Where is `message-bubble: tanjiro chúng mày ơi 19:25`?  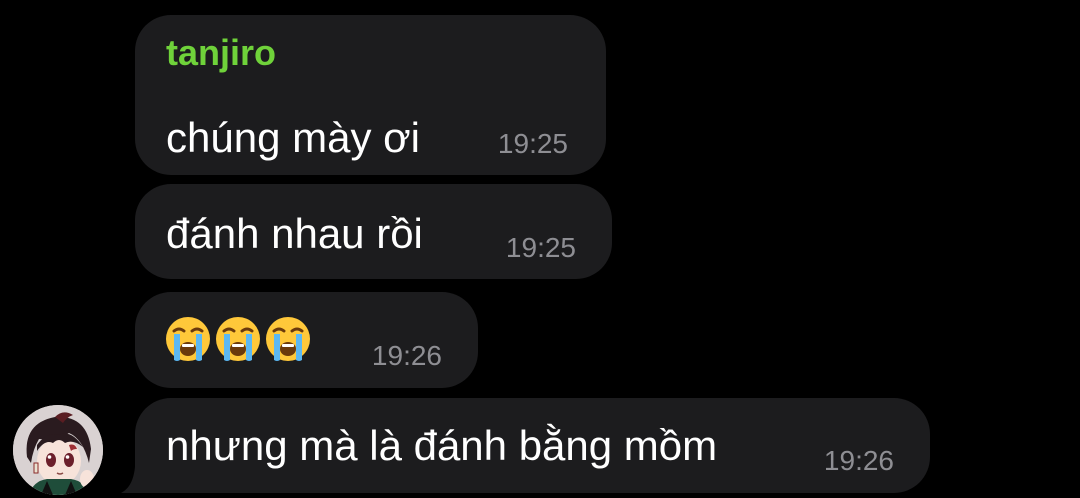 message-bubble: tanjiro chúng mày ơi 19:25 is located at coordinates (370, 95).